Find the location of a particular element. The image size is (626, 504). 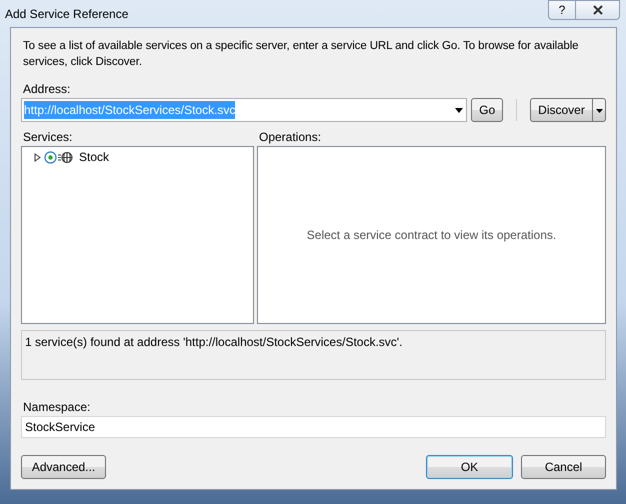

close-button is located at coordinates (598, 10).